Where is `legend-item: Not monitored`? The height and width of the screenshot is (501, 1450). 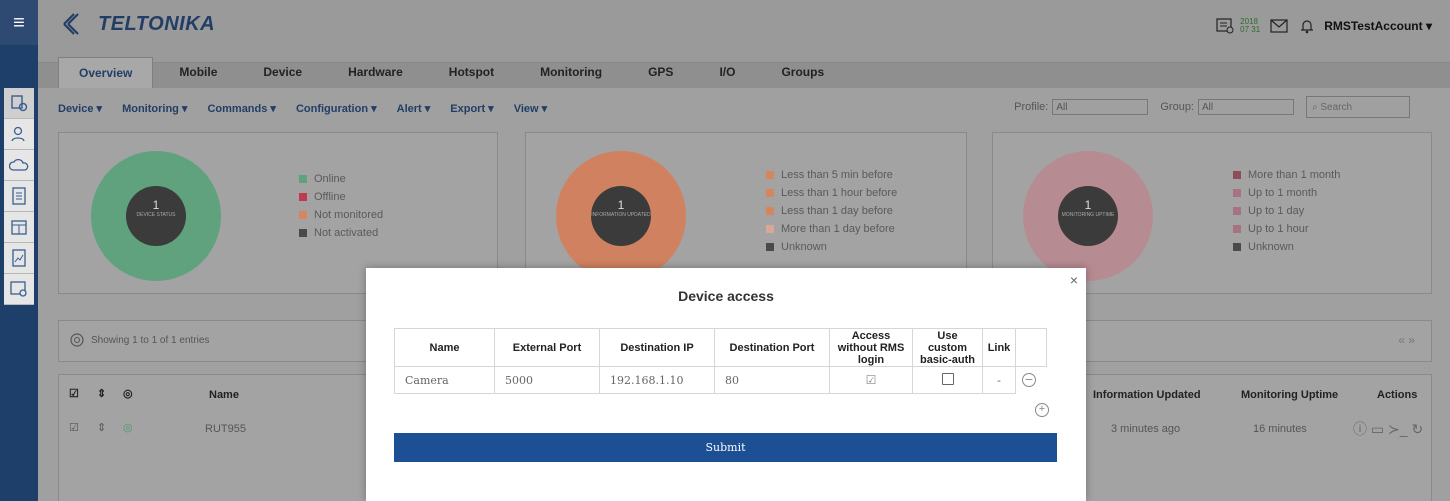
legend-item: Not monitored is located at coordinates (341, 215).